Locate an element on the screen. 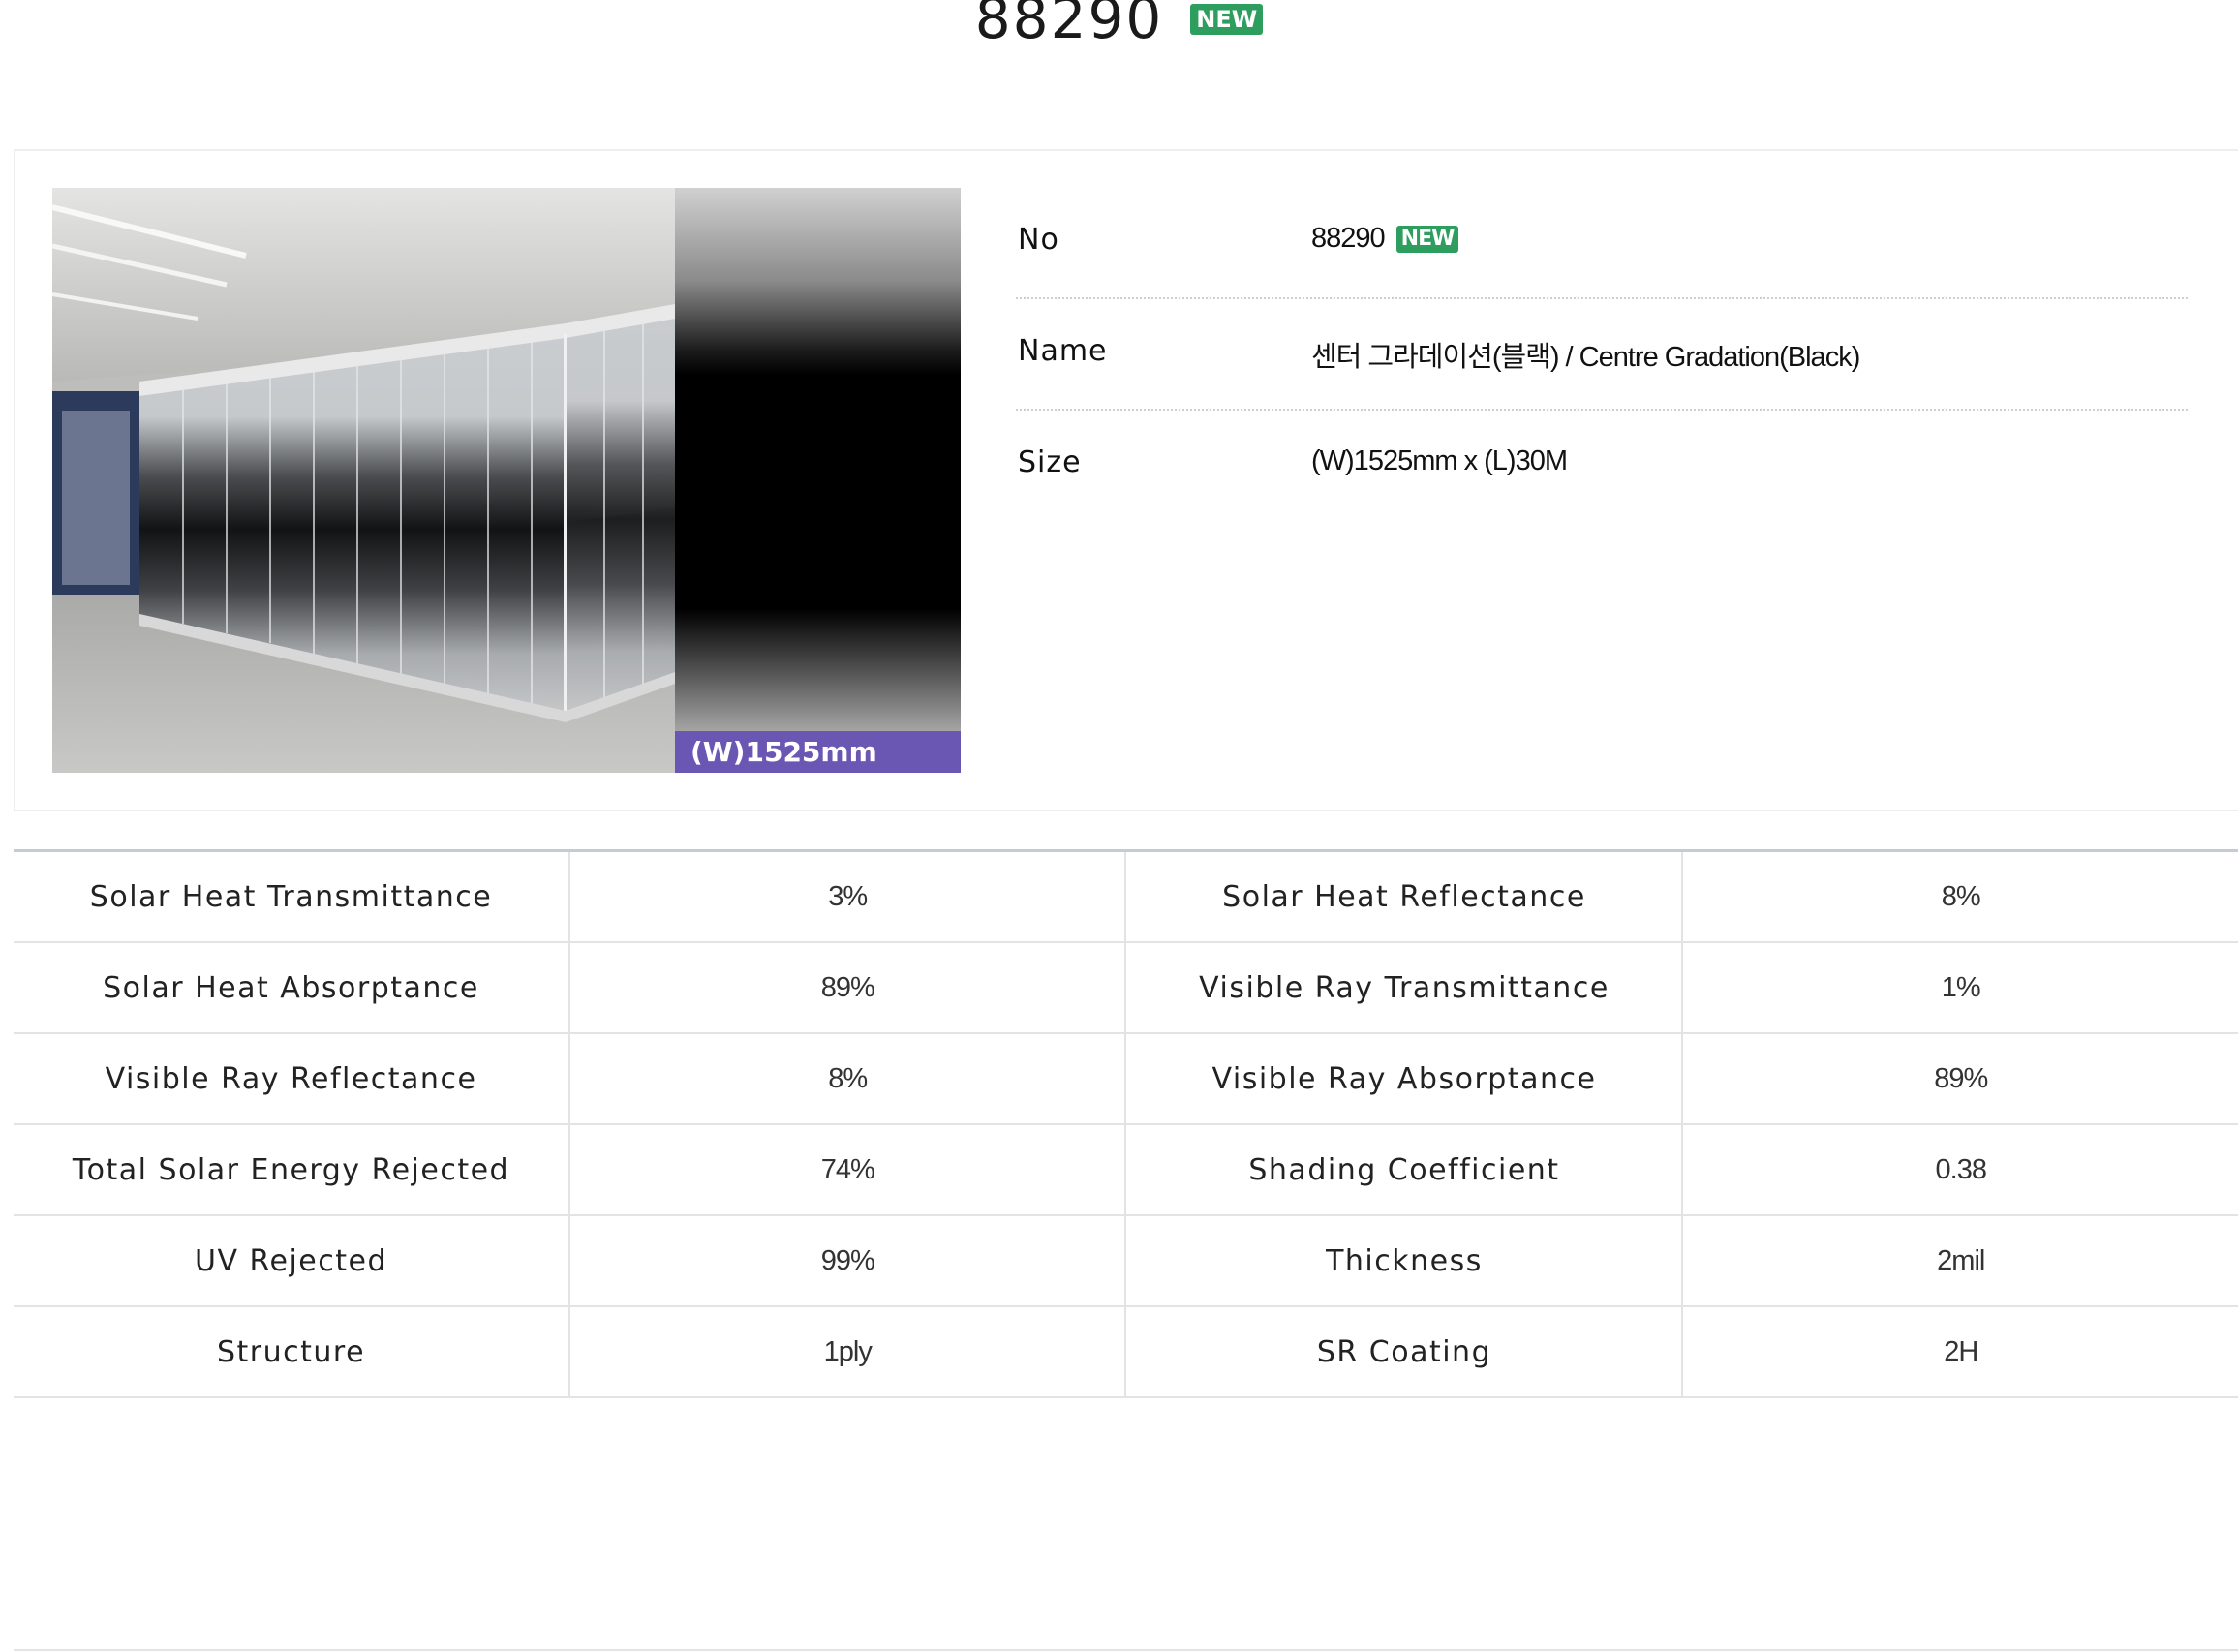 The image size is (2238, 1652). spec-value: 2H is located at coordinates (1960, 1352).